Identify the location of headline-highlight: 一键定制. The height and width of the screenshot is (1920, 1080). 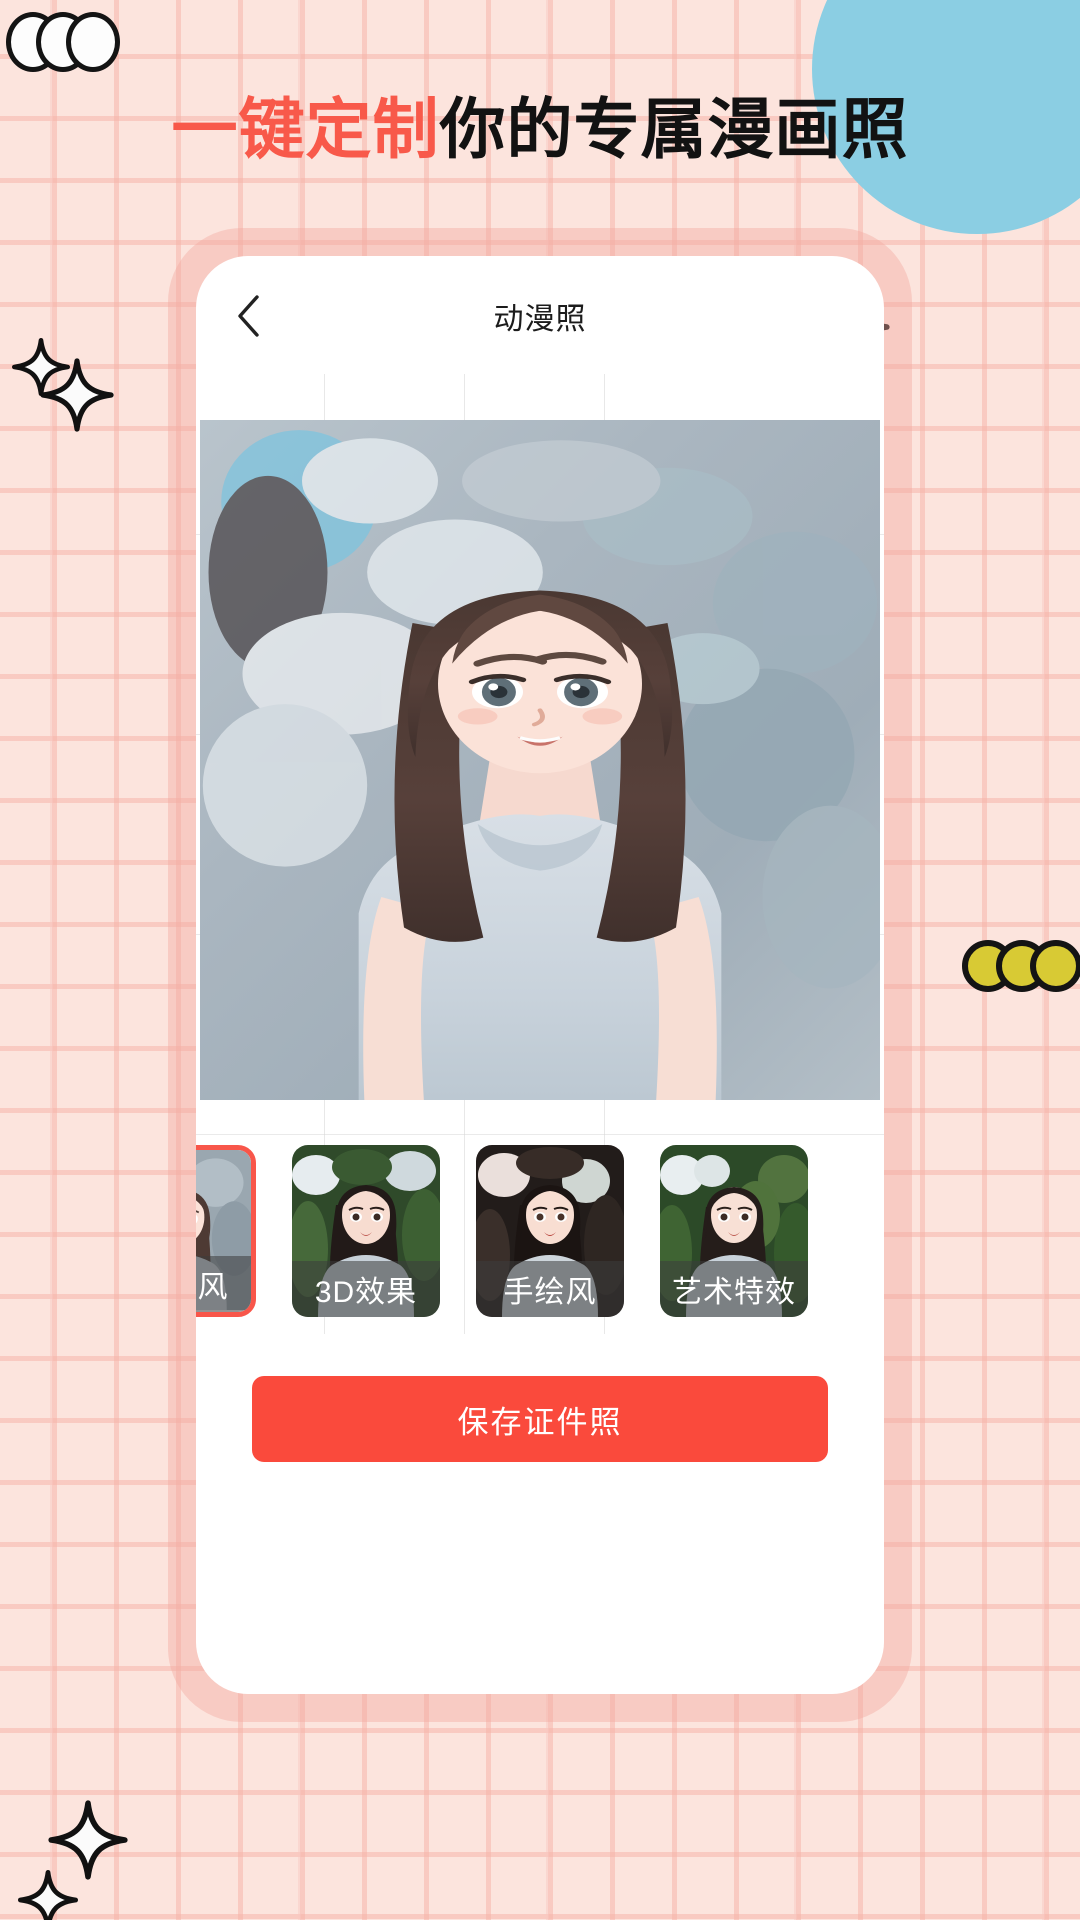
(305, 129).